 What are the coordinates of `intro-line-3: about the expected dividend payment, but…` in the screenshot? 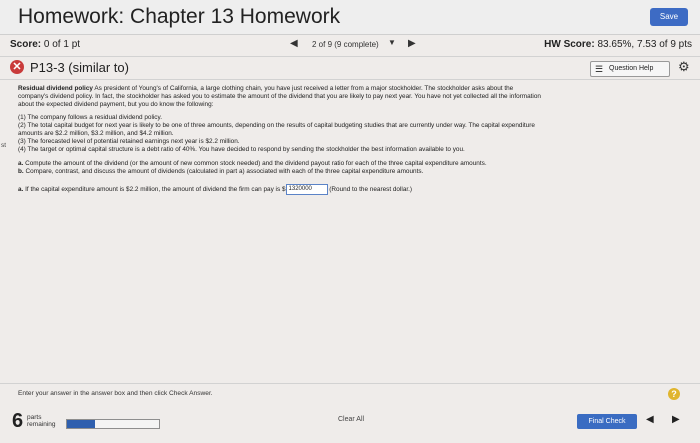 It's located at (116, 104).